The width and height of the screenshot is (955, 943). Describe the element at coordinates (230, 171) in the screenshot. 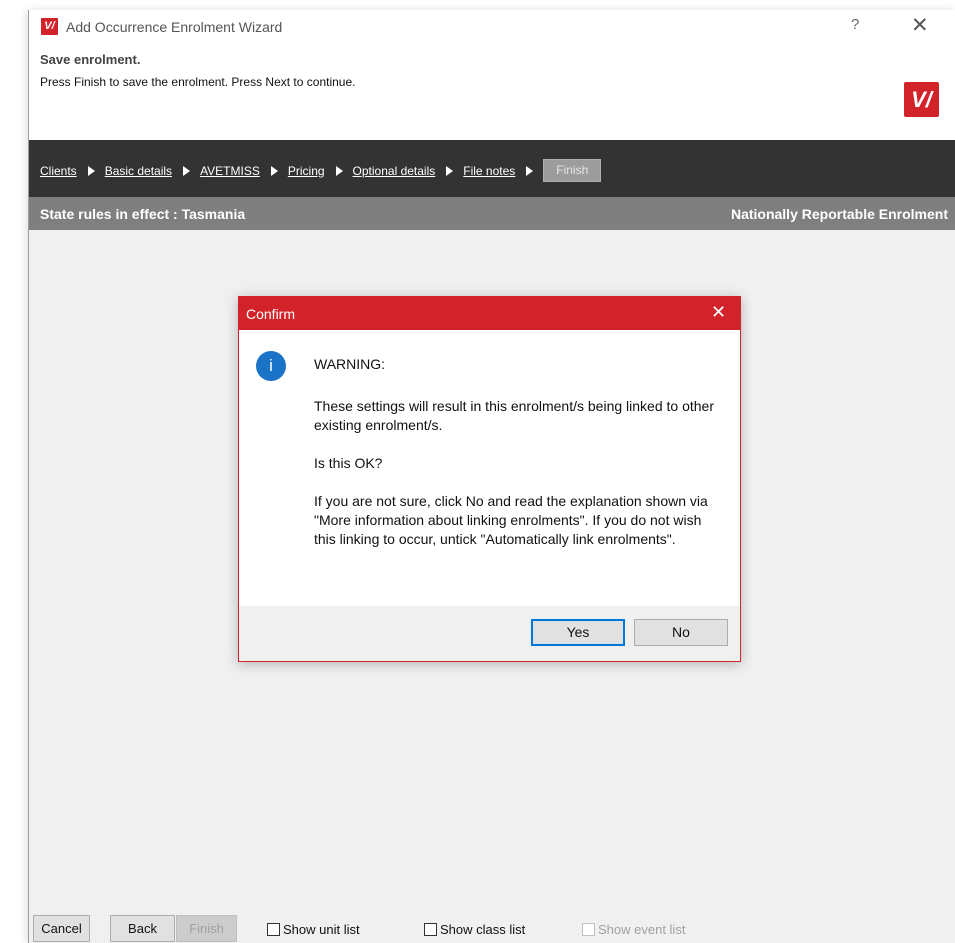

I see `step-avetmiss: AVETMISS` at that location.